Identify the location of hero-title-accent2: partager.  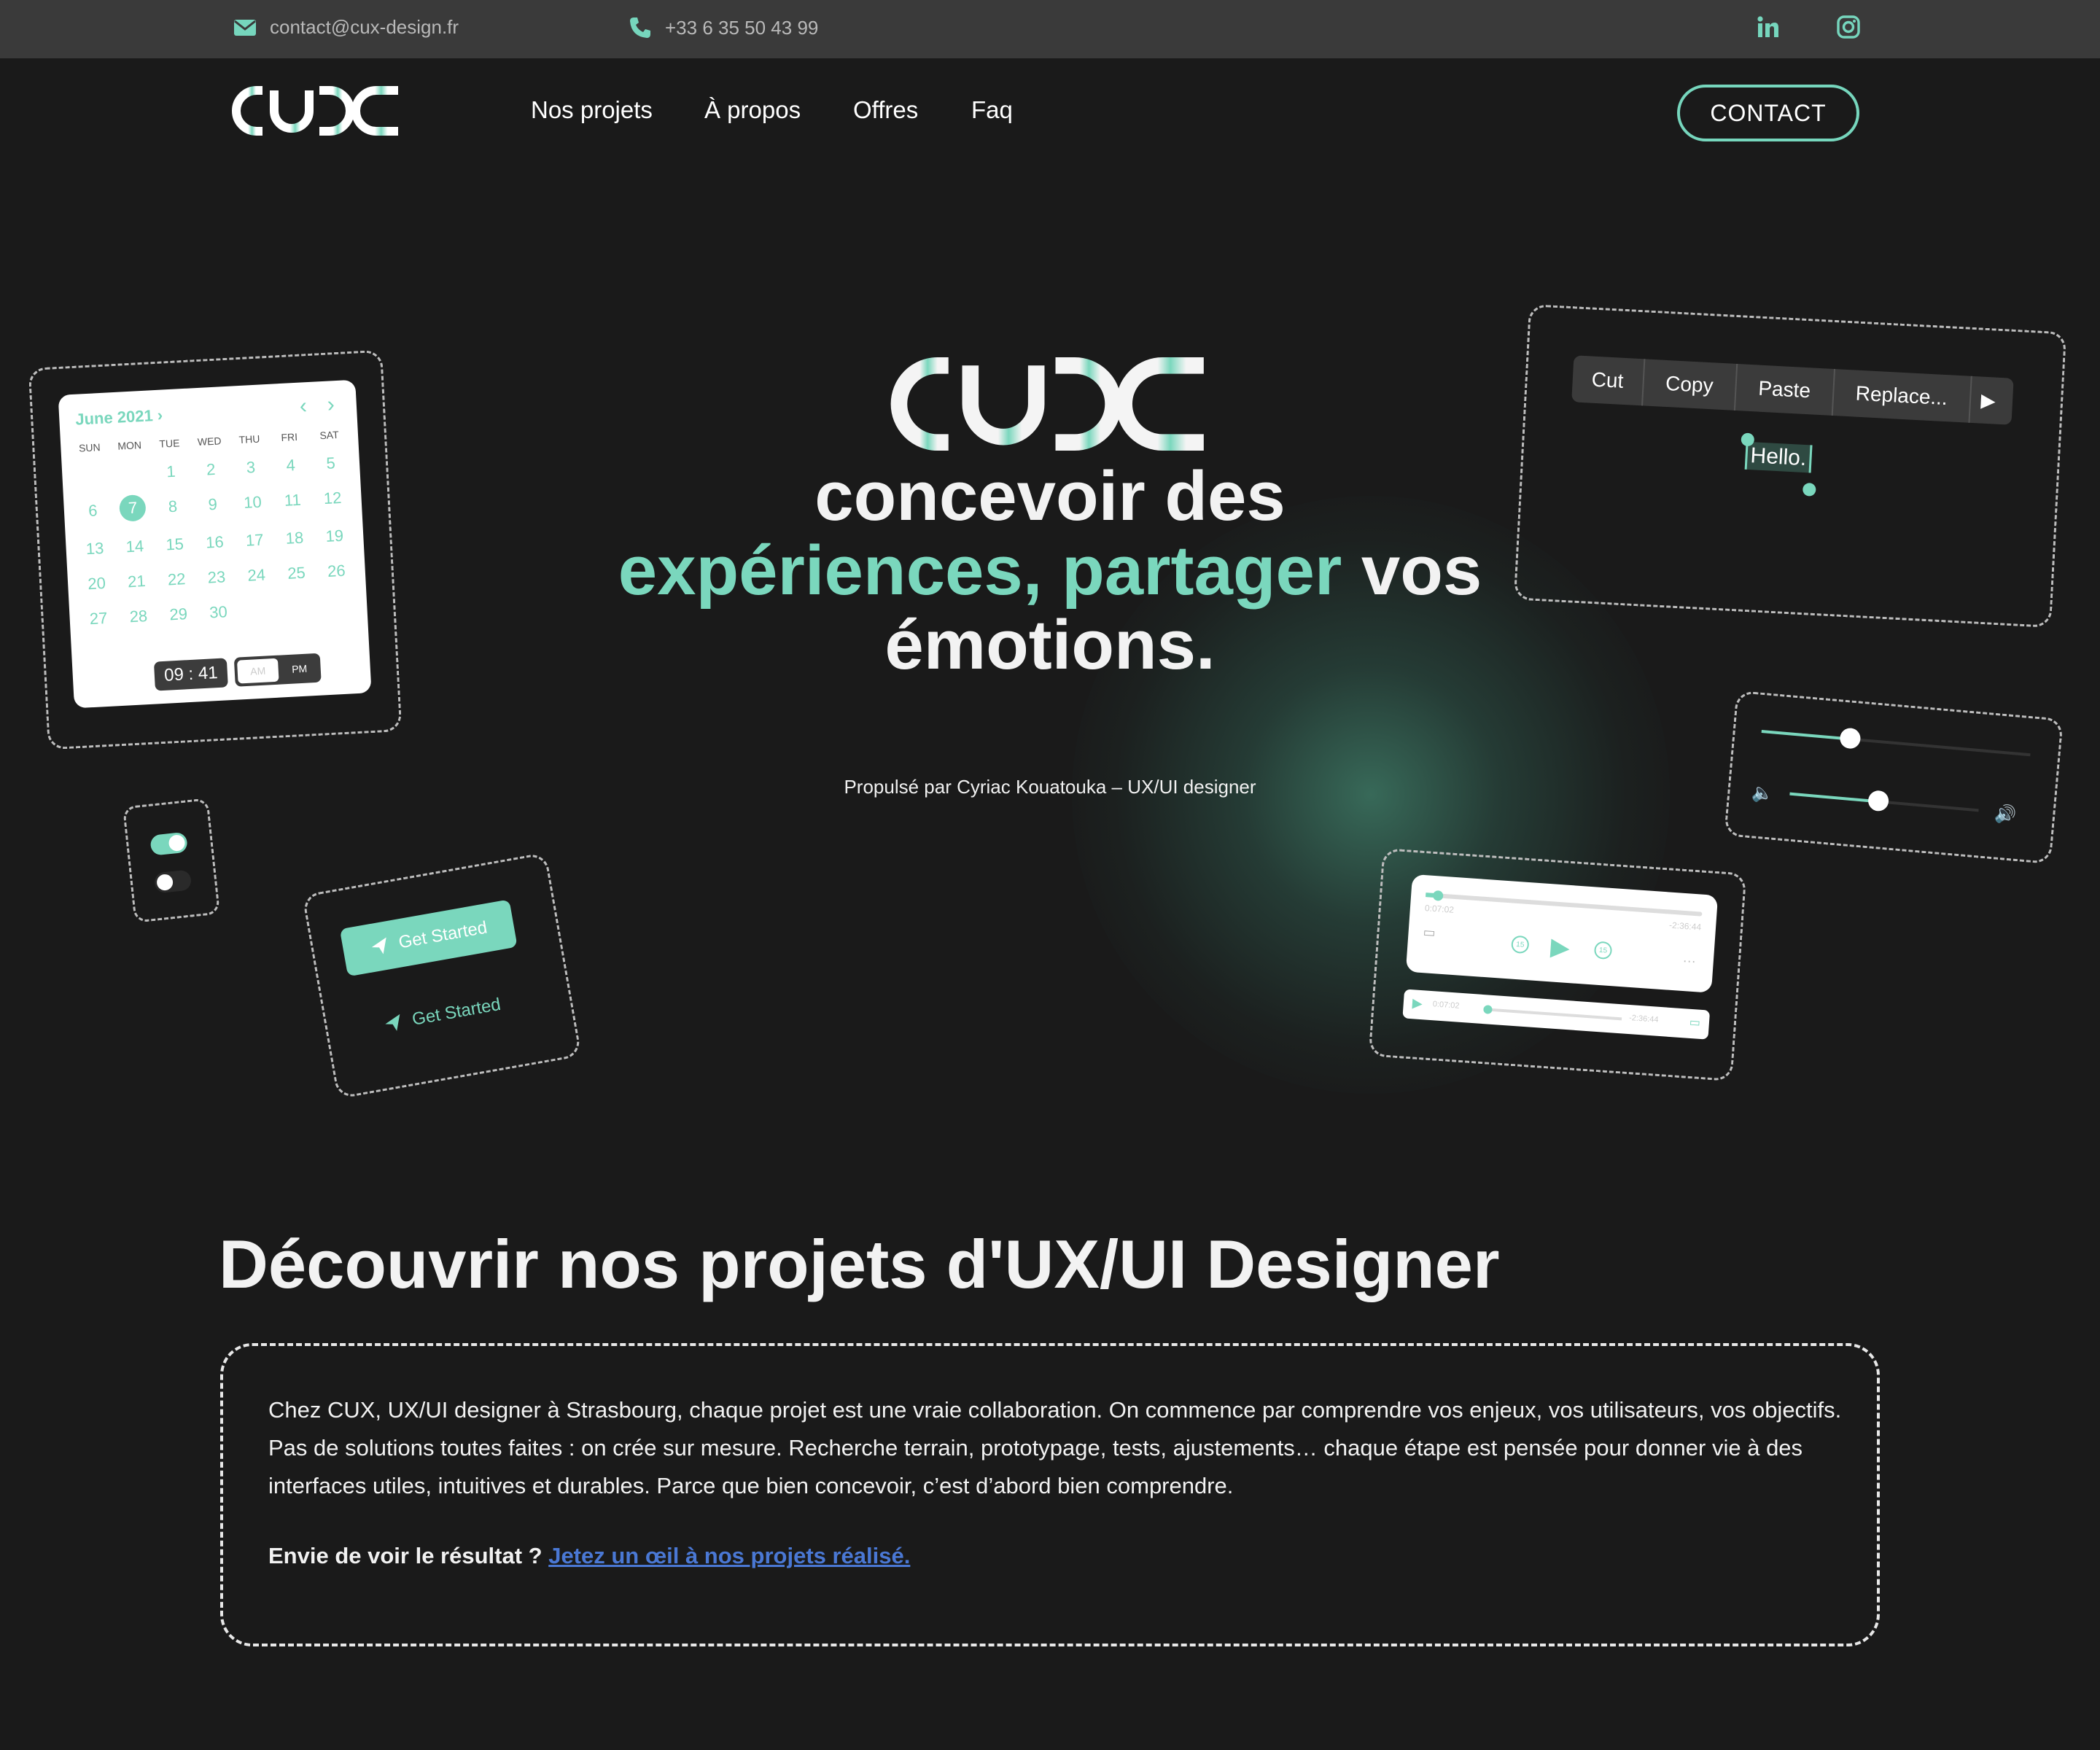
(1202, 571).